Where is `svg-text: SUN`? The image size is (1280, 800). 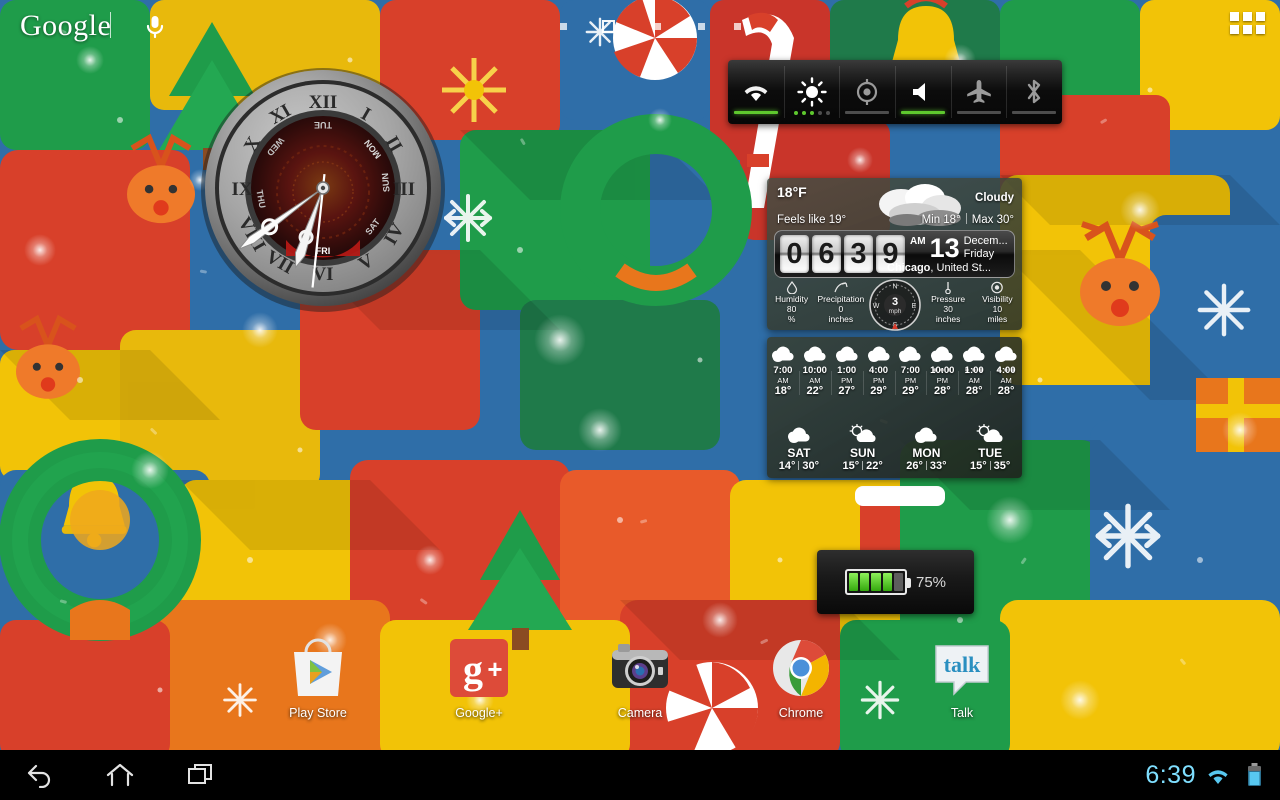
svg-text: SUN is located at coordinates (386, 183).